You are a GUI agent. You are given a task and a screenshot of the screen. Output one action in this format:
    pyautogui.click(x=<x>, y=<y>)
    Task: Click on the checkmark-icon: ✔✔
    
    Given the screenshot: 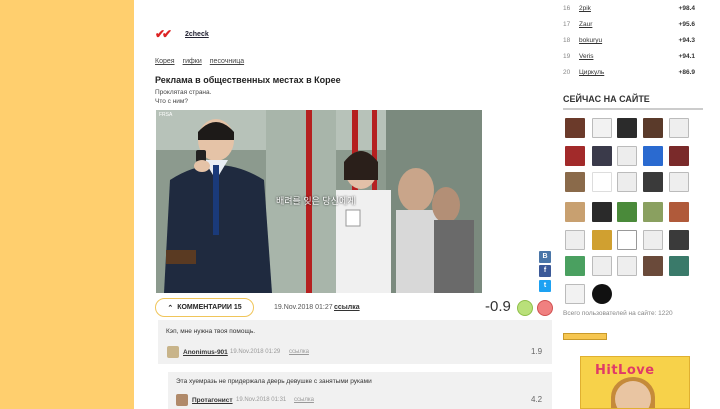 What is the action you would take?
    pyautogui.click(x=163, y=34)
    